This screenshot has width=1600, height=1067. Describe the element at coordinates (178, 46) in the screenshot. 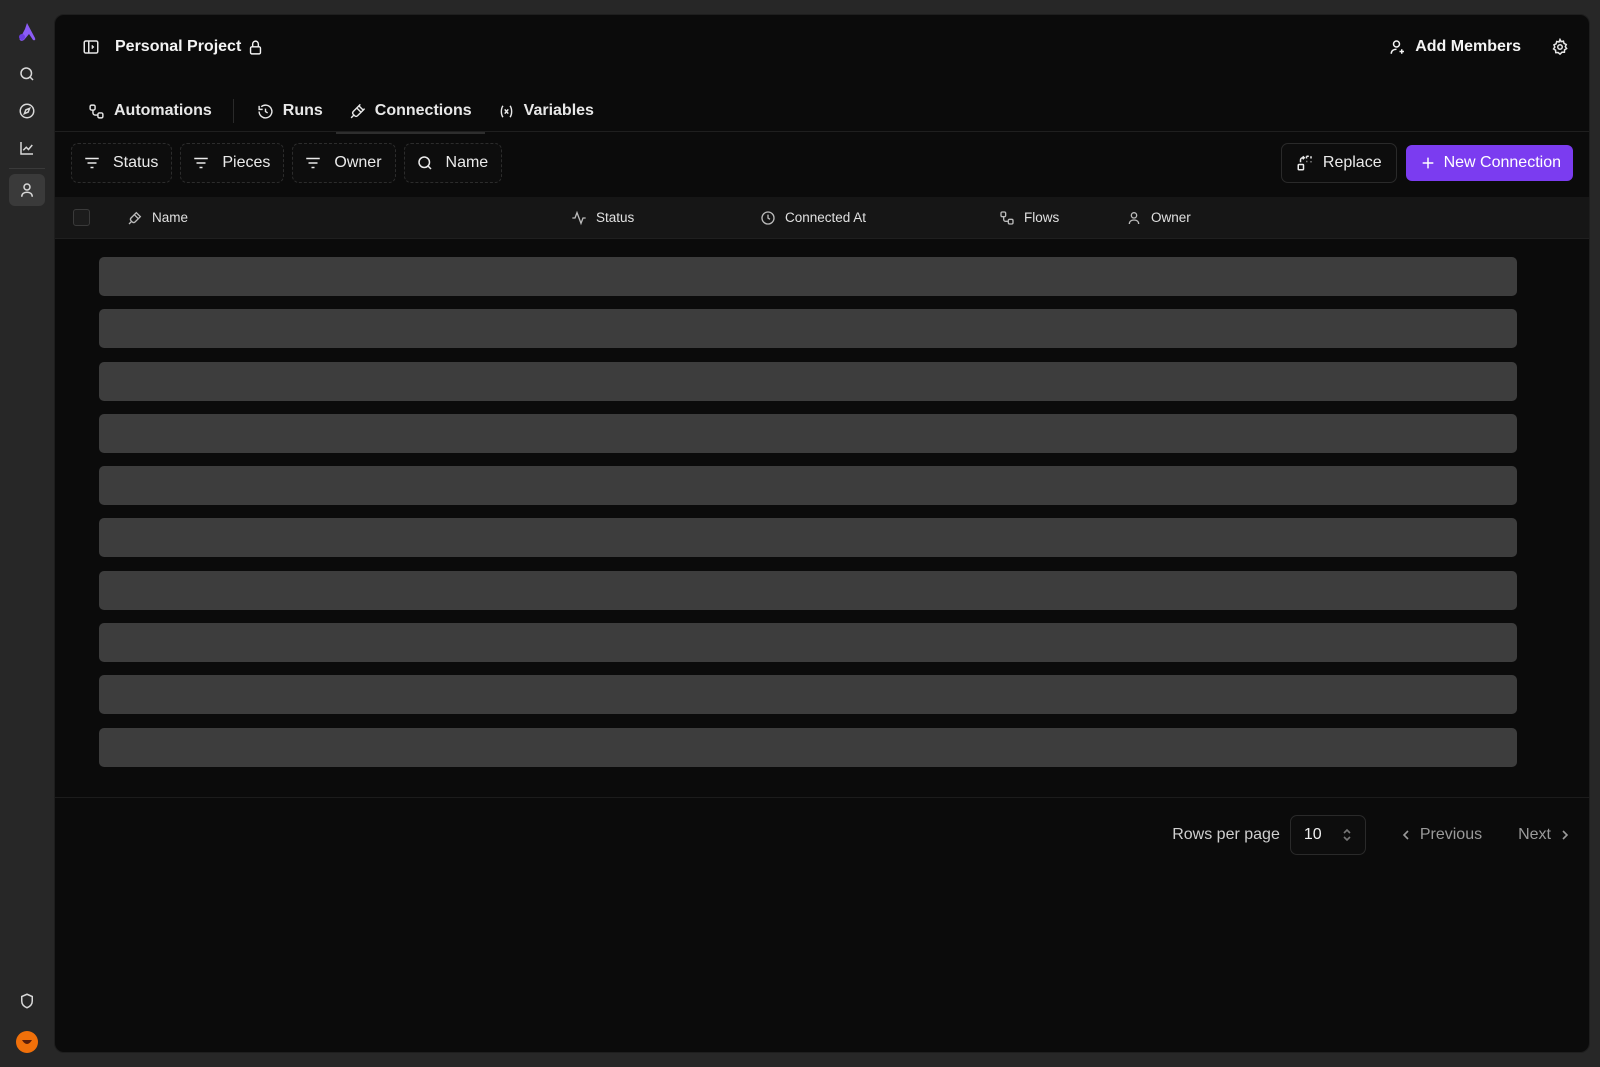

I see `project-title-label: Personal Project` at that location.